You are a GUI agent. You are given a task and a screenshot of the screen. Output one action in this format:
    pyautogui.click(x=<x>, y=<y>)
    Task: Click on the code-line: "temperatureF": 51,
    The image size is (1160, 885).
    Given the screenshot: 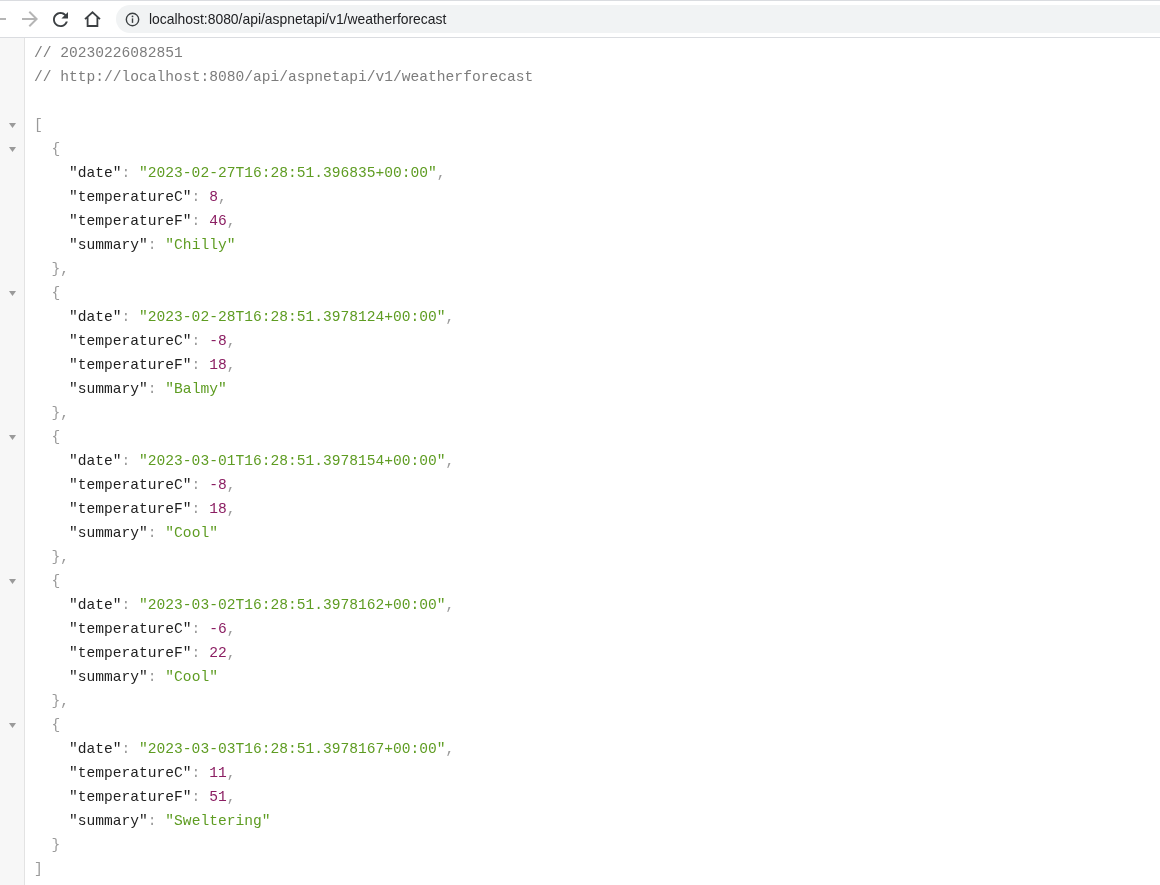 What is the action you would take?
    pyautogui.click(x=152, y=797)
    